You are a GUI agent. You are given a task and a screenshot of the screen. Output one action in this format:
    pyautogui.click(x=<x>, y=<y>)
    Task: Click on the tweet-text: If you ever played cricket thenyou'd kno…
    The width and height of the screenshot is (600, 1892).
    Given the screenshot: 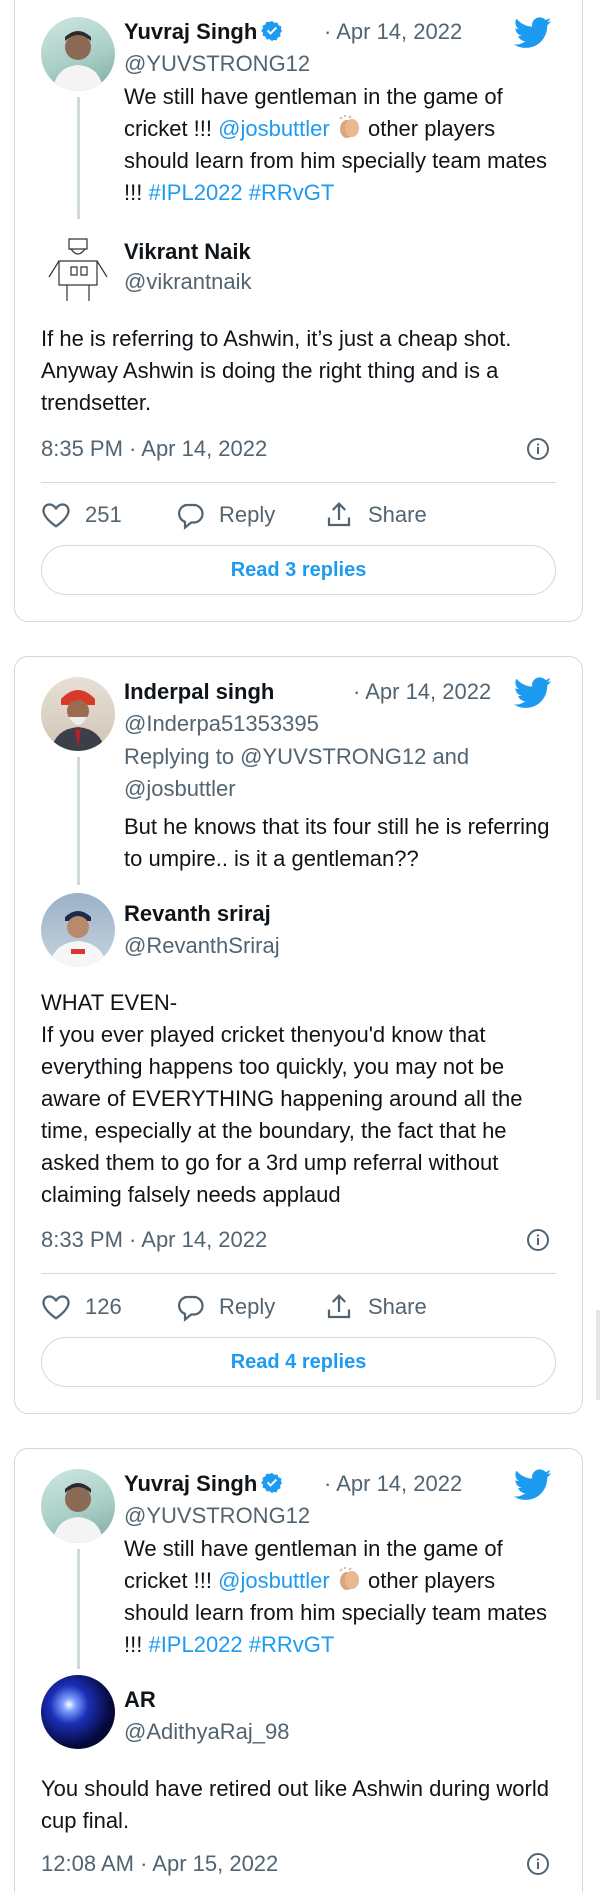 What is the action you would take?
    pyautogui.click(x=282, y=1114)
    